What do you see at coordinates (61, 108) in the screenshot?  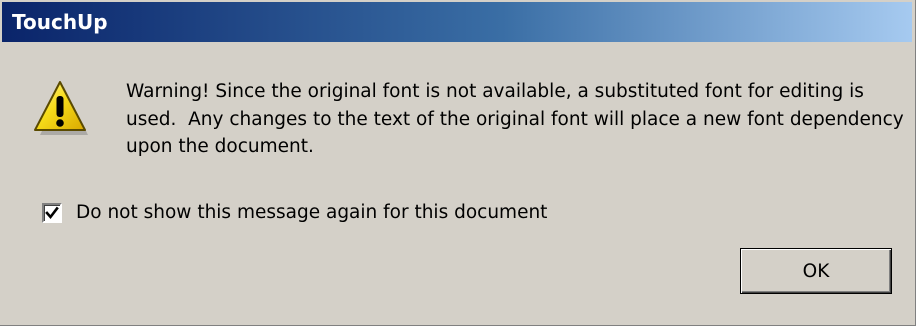 I see `warning-icon` at bounding box center [61, 108].